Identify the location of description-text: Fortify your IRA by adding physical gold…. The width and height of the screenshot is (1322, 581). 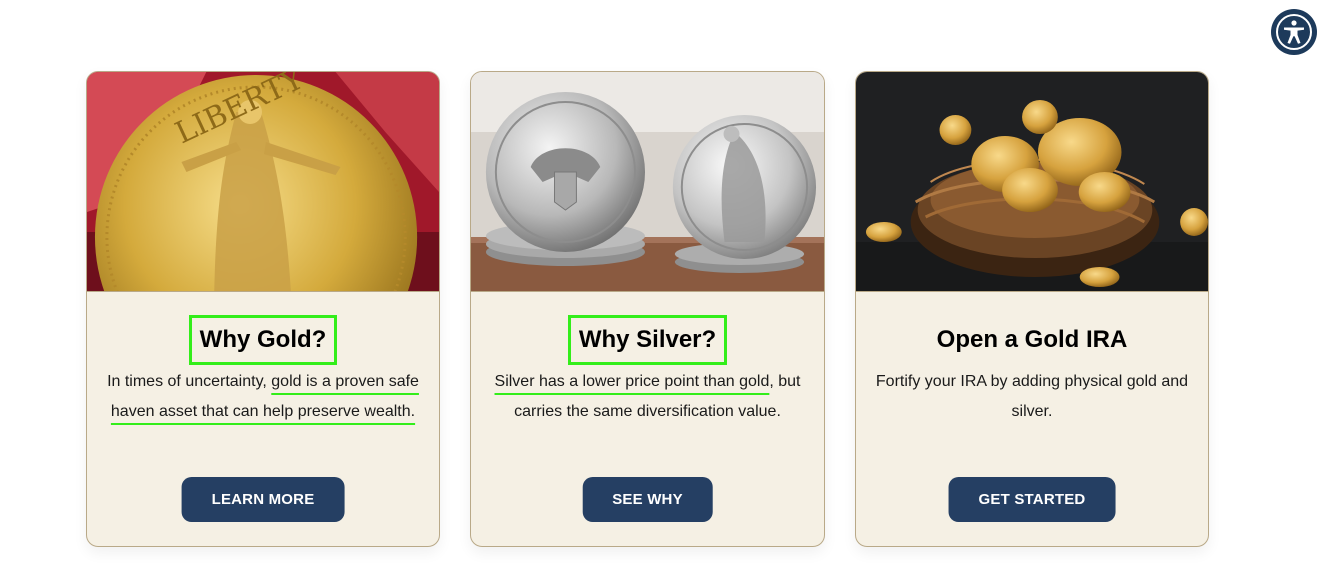
(1032, 396).